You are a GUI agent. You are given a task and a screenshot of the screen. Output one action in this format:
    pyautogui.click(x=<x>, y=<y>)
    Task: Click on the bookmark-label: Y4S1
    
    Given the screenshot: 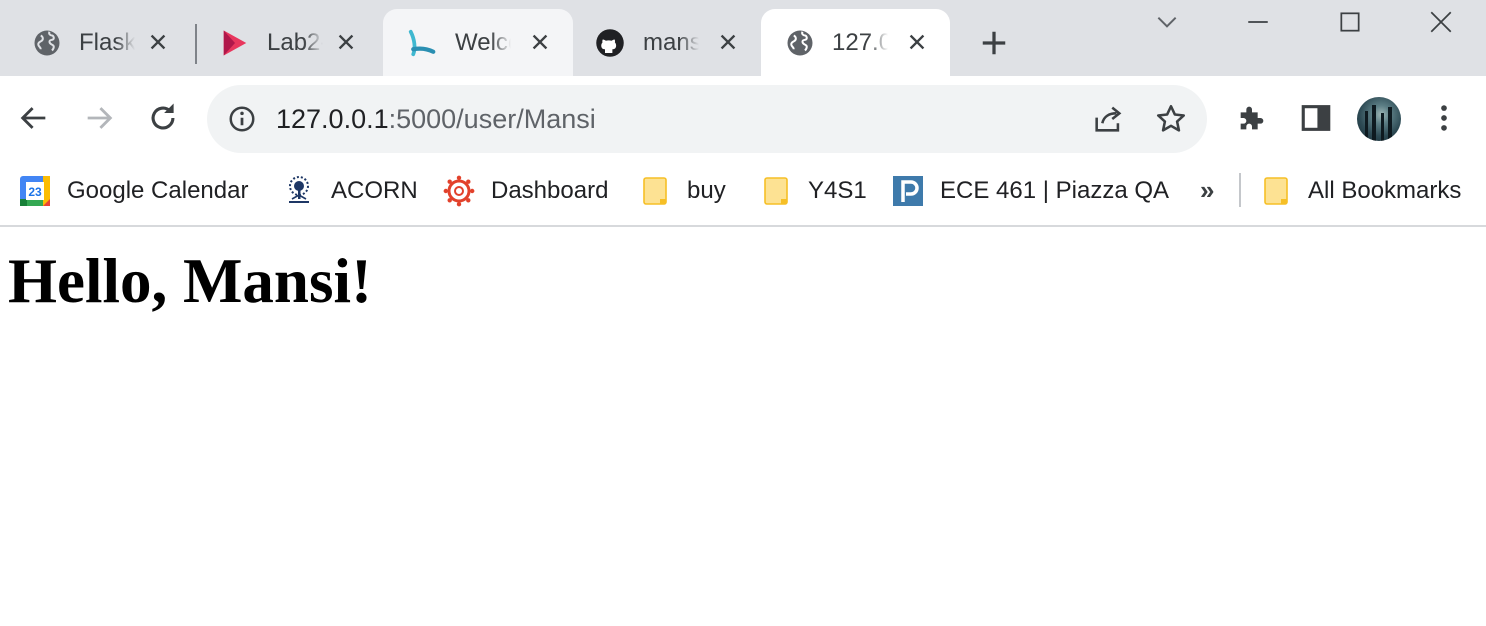 What is the action you would take?
    pyautogui.click(x=837, y=190)
    